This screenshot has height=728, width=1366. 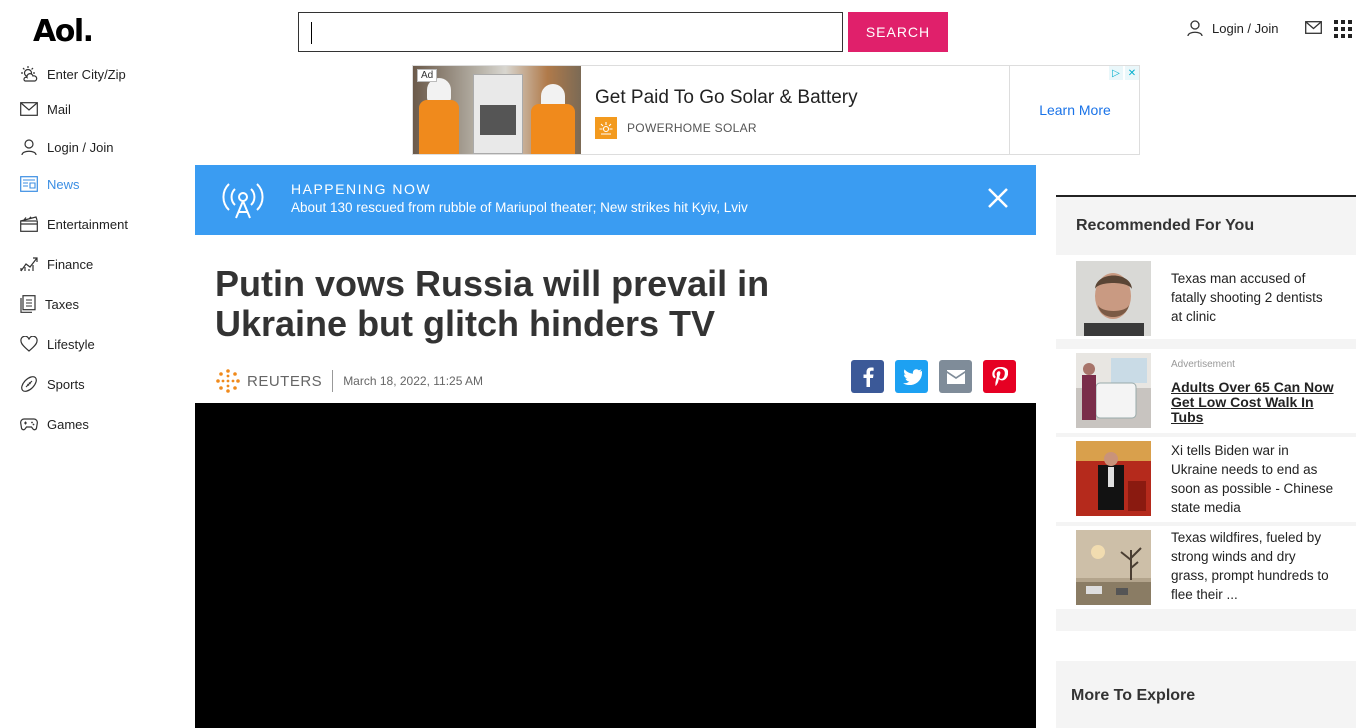 What do you see at coordinates (105, 264) in the screenshot?
I see `sidebar-item-finance: Finance` at bounding box center [105, 264].